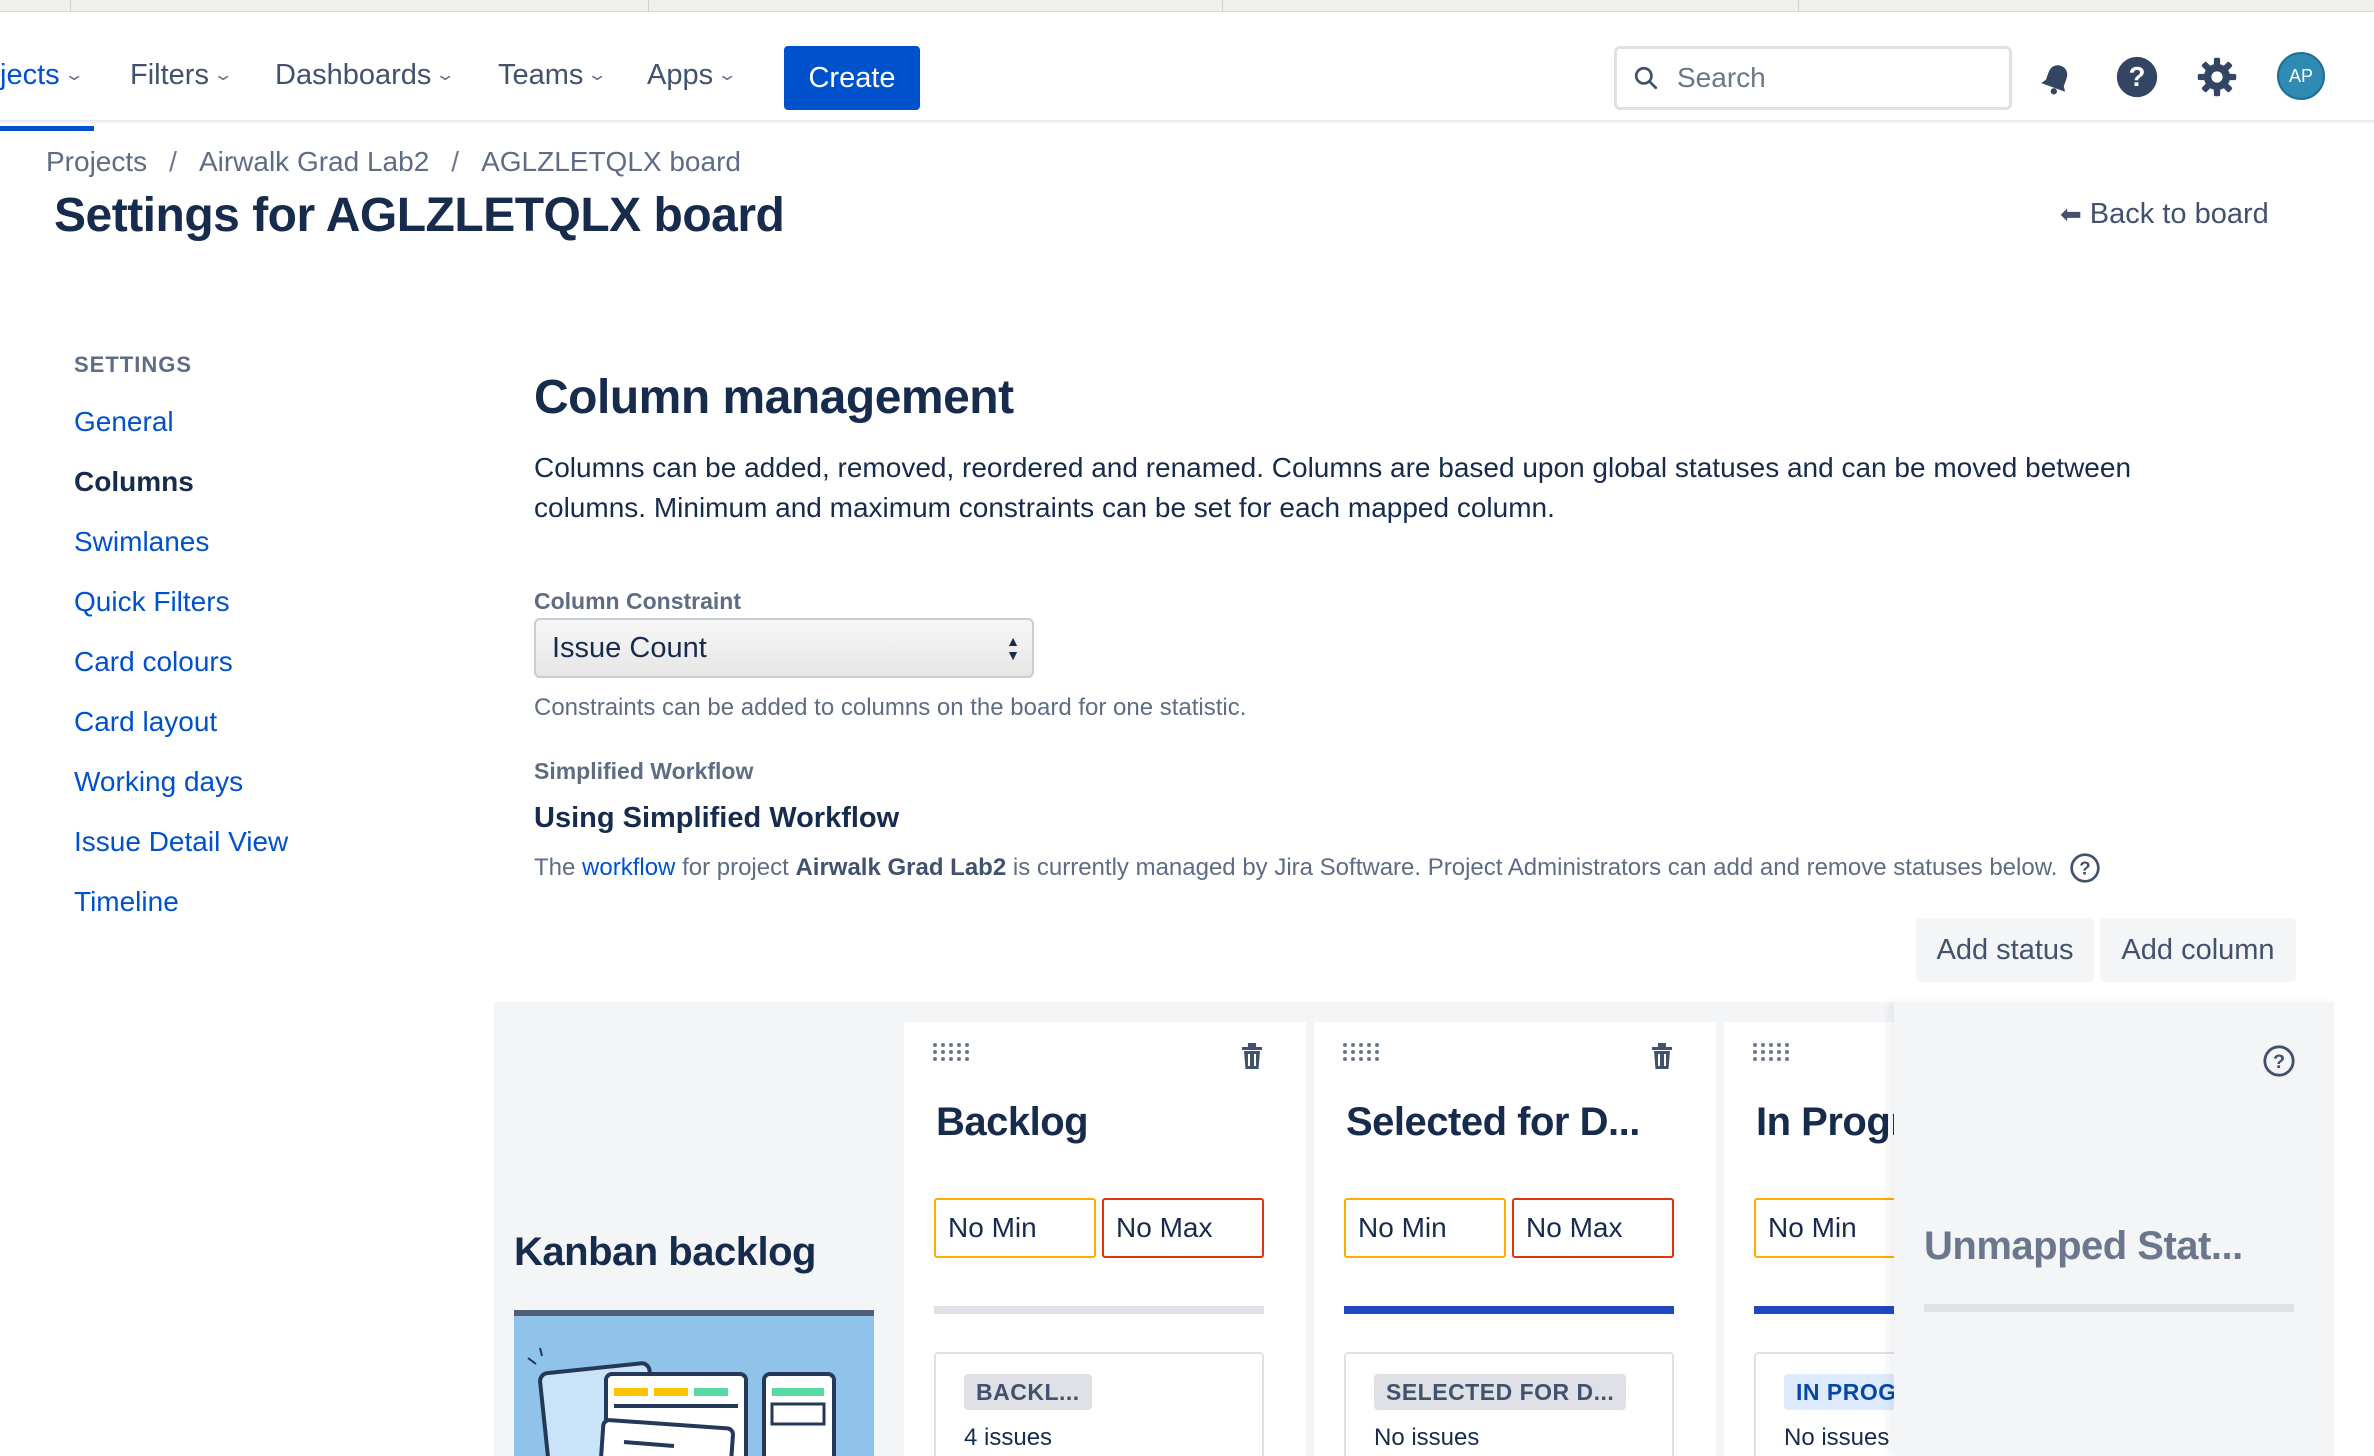 The width and height of the screenshot is (2374, 1456). What do you see at coordinates (629, 647) in the screenshot?
I see `column-constraint-value: Issue Count` at bounding box center [629, 647].